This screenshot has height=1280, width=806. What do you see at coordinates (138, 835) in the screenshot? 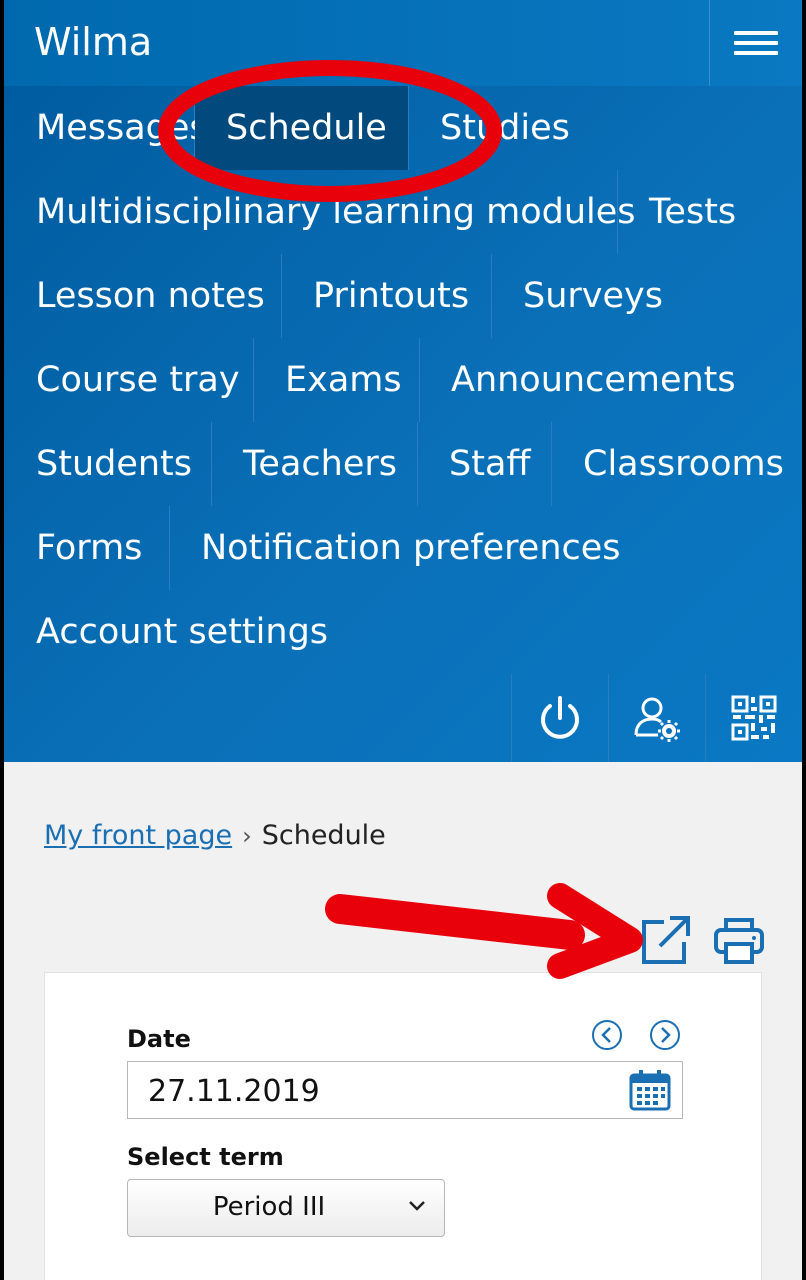
I see `breadcrumb-home-link: My front page` at bounding box center [138, 835].